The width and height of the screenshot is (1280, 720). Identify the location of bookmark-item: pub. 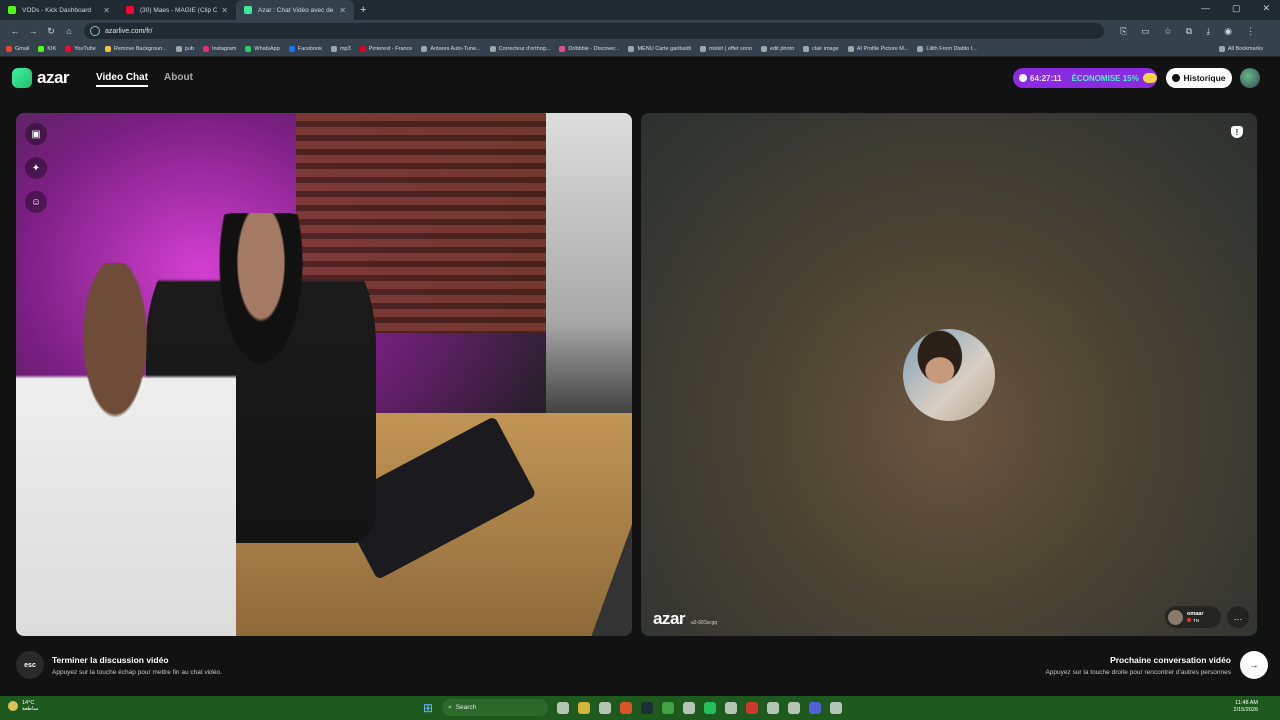
(184, 49).